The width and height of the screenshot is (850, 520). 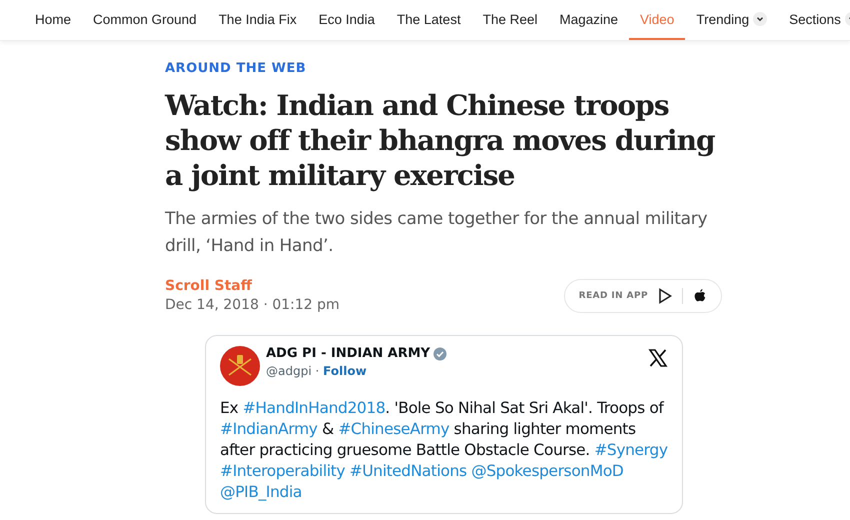 I want to click on tweet-text: Ex #HandInHand2018. 'Bole So Nihal Sat Sri Akal'. Troops of #IndianArmy & #ChineseArmy sharing lighter moments after practicing gruesome Battle Obstacle Course. #Synergy #Interoperability #UnitedNations @SpokespersonMoD @PIB_India, so click(x=444, y=450).